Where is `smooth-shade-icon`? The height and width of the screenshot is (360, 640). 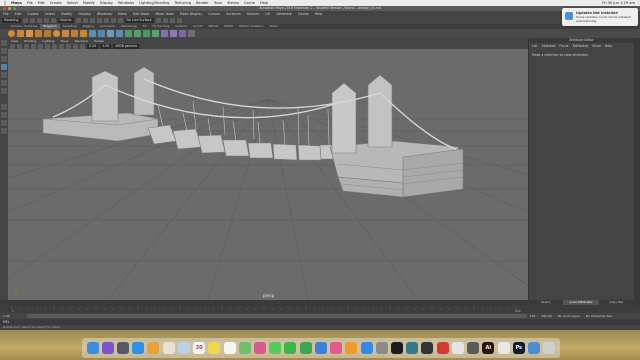
smooth-shade-icon is located at coordinates (54, 46).